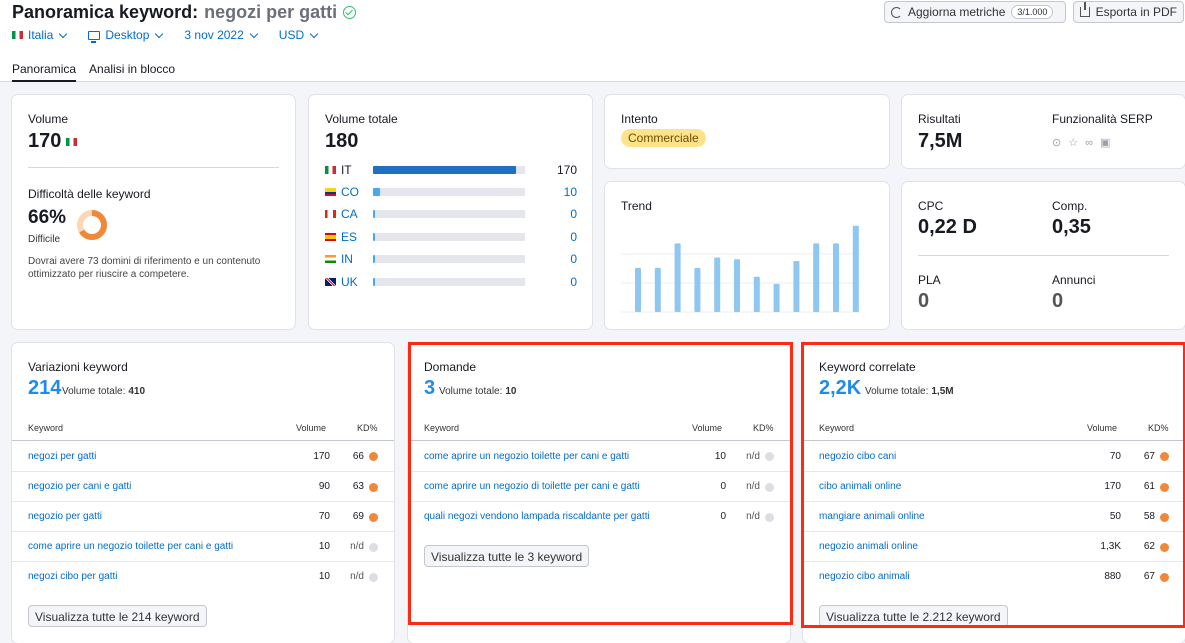 The width and height of the screenshot is (1185, 643). What do you see at coordinates (44, 239) in the screenshot?
I see `difficulty-level: Difficile` at bounding box center [44, 239].